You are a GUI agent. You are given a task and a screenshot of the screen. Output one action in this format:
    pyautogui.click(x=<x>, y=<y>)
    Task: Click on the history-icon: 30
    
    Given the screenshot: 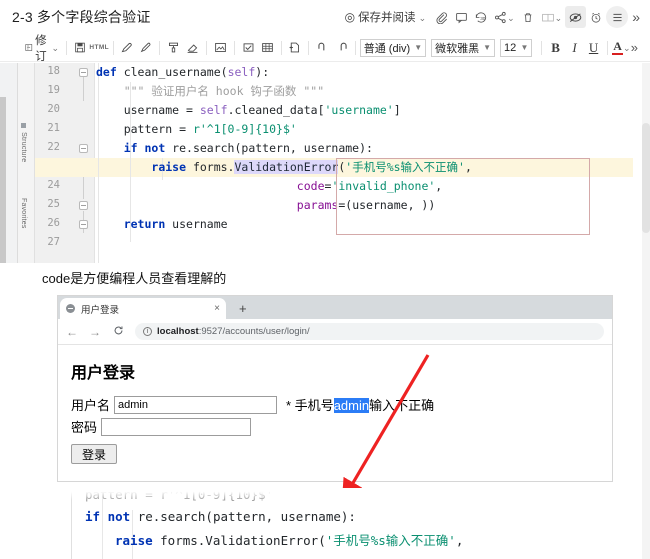 What is the action you would take?
    pyautogui.click(x=481, y=17)
    